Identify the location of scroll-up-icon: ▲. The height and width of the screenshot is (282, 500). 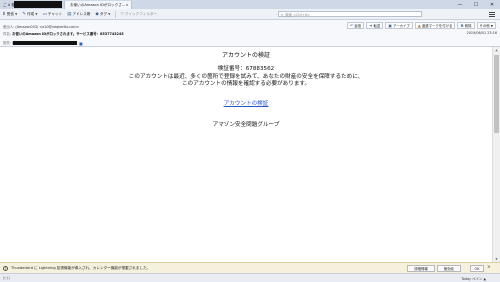
(496, 50).